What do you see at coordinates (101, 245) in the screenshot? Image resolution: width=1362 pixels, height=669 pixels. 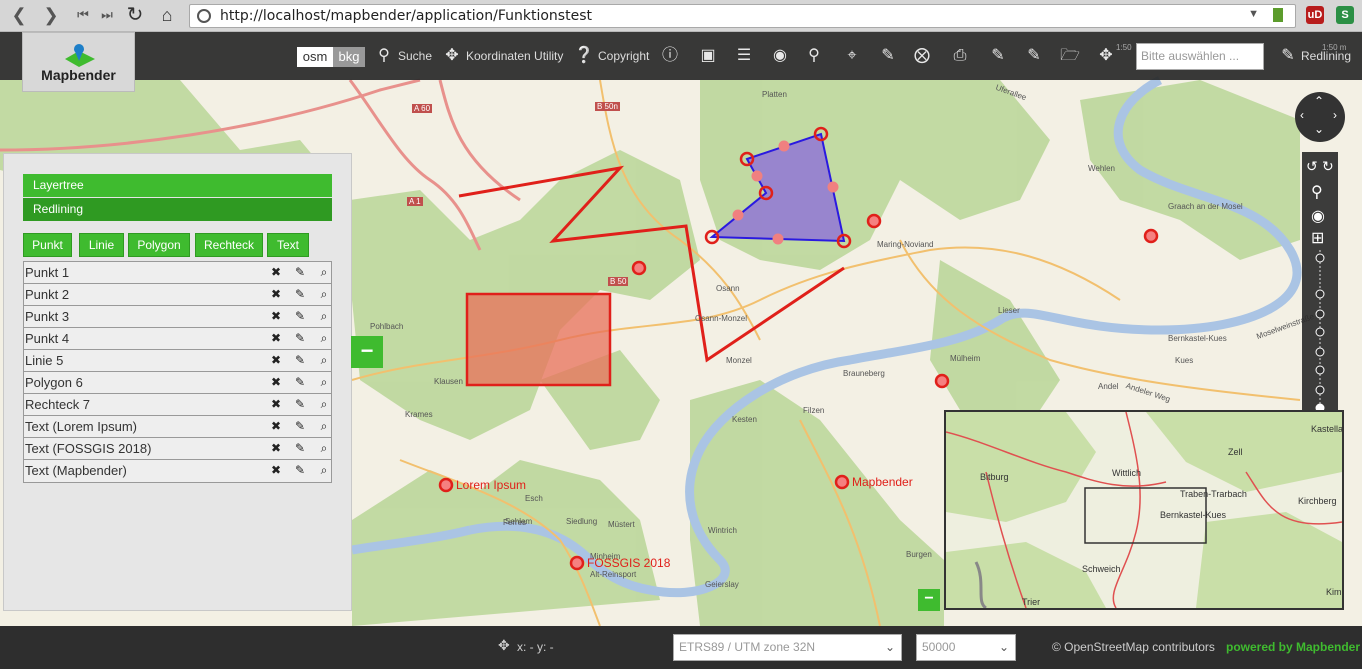 I see `linie-button: Linie` at bounding box center [101, 245].